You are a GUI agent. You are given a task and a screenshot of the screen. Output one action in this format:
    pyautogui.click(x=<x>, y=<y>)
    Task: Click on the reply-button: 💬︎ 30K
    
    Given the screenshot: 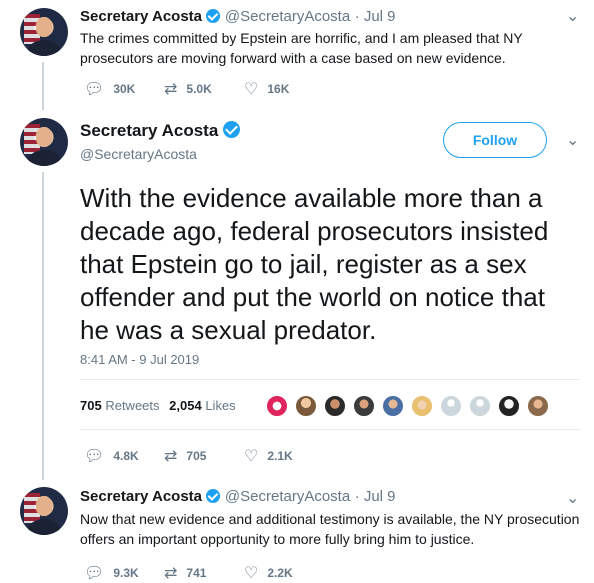 What is the action you would take?
    pyautogui.click(x=124, y=89)
    